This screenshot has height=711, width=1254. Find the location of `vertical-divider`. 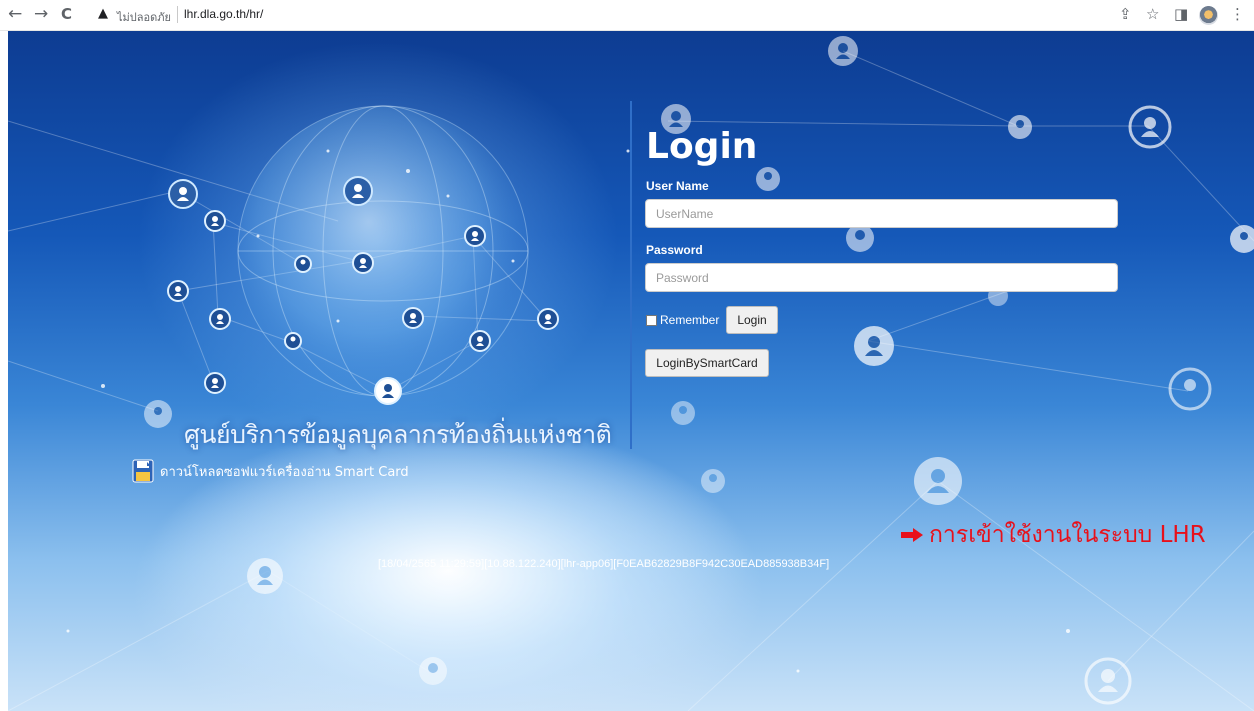

vertical-divider is located at coordinates (631, 275).